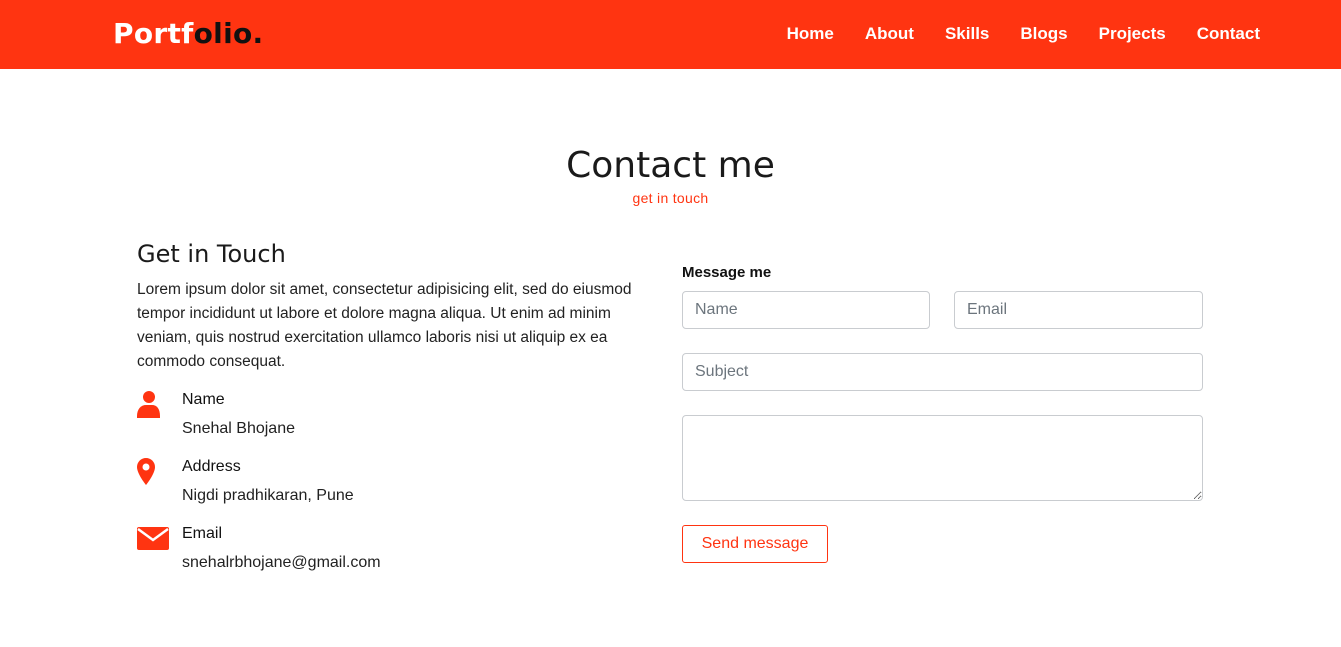  Describe the element at coordinates (153, 538) in the screenshot. I see `envelope-icon` at that location.